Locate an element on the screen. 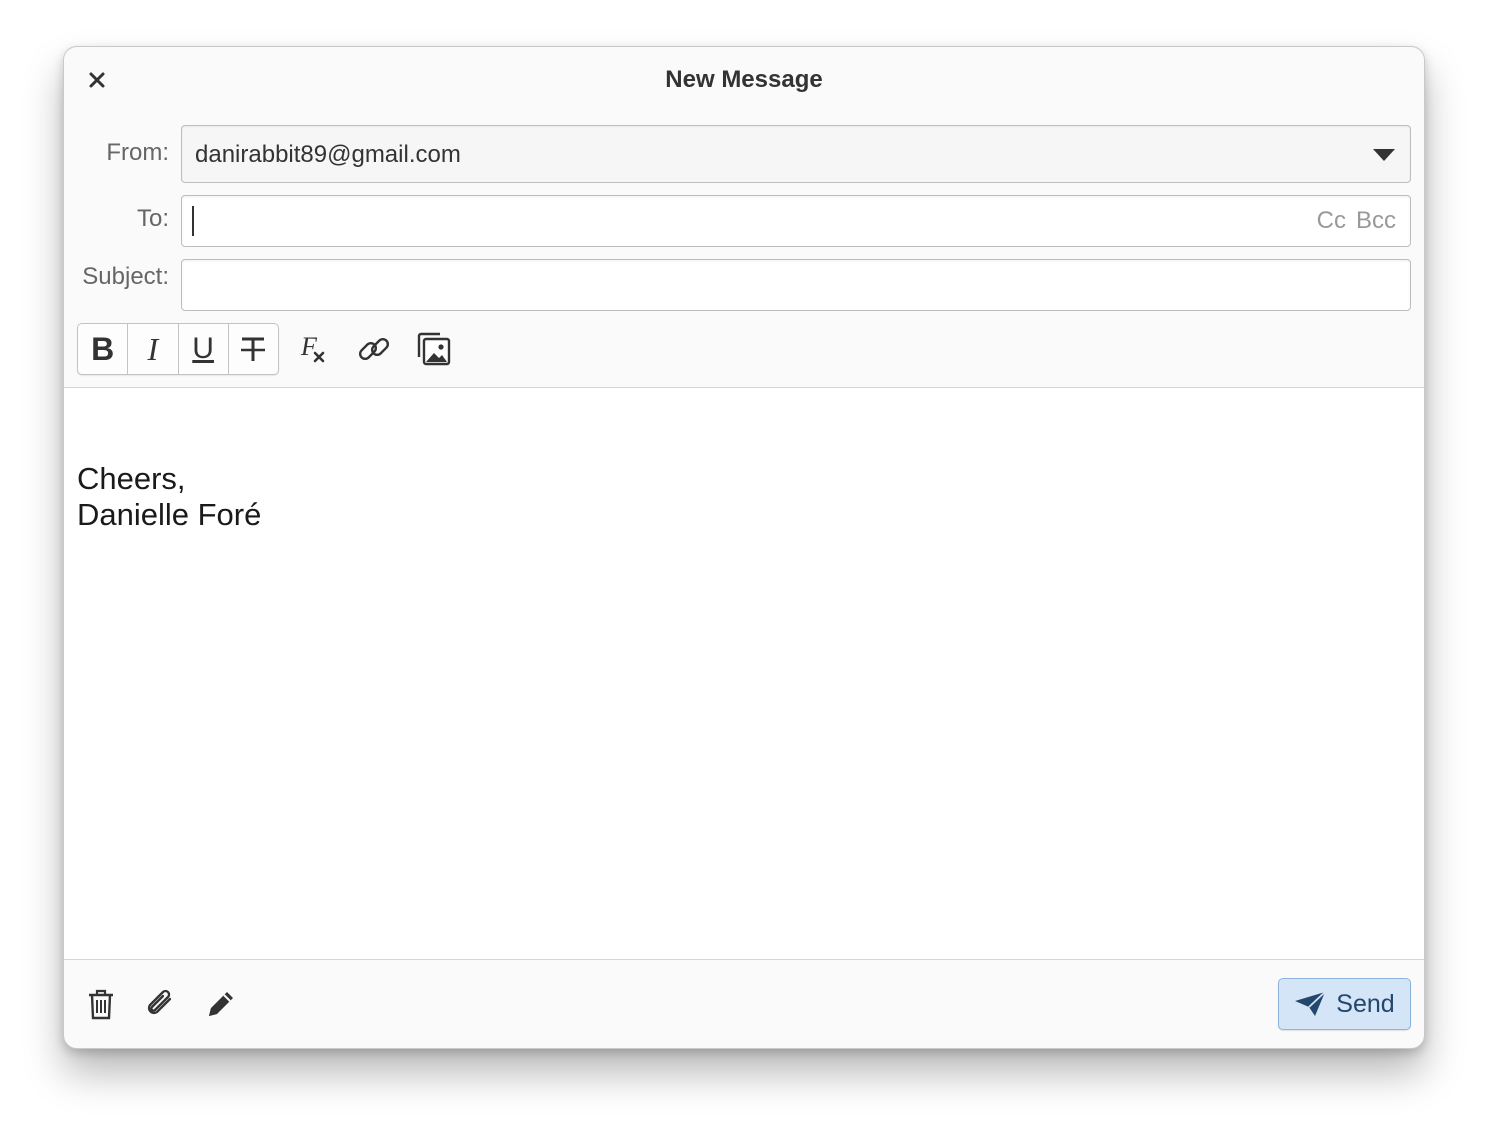  clear-formatting-button: F is located at coordinates (314, 349).